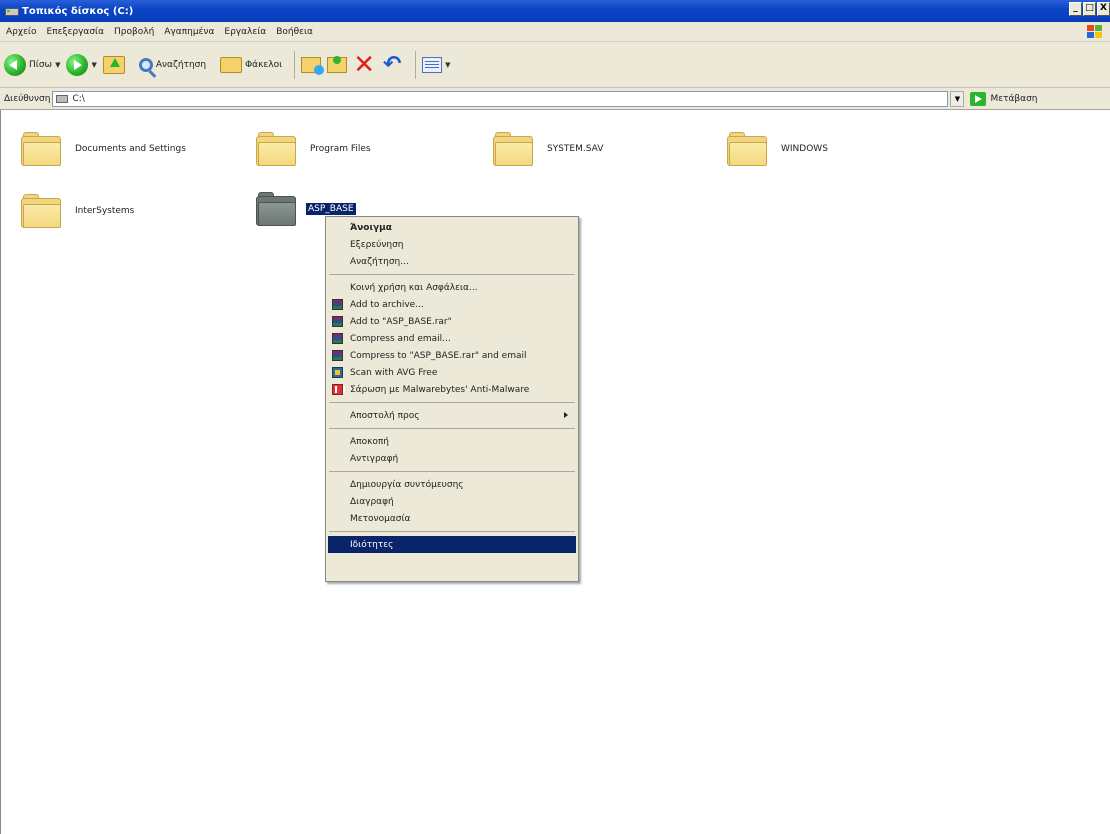 The image size is (1110, 834). Describe the element at coordinates (452, 244) in the screenshot. I see `menu-item-explore: Εξερεύνηση` at that location.